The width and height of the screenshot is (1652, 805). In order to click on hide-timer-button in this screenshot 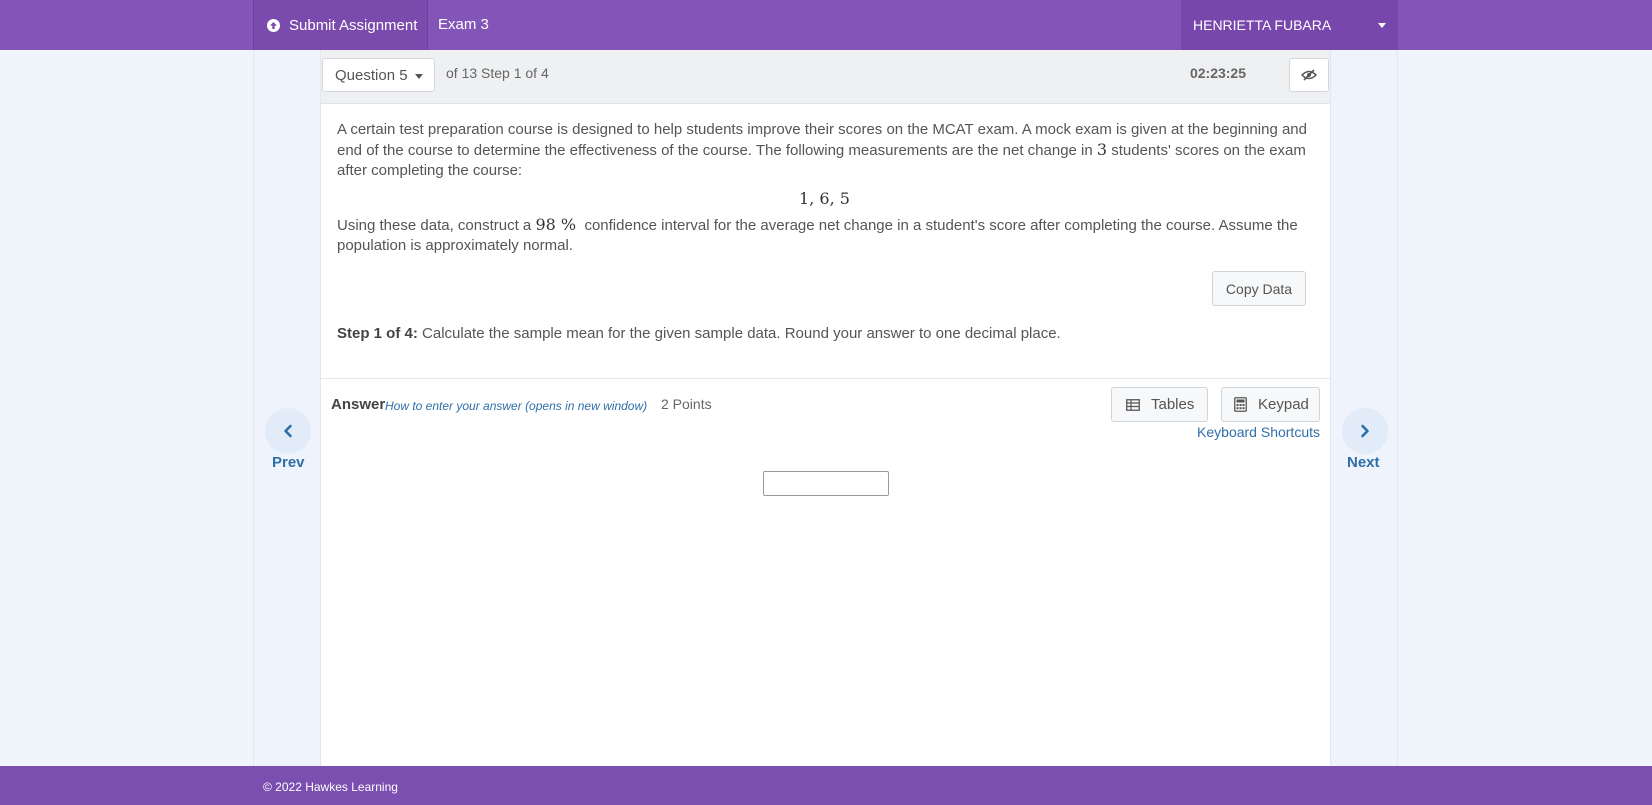, I will do `click(1309, 75)`.